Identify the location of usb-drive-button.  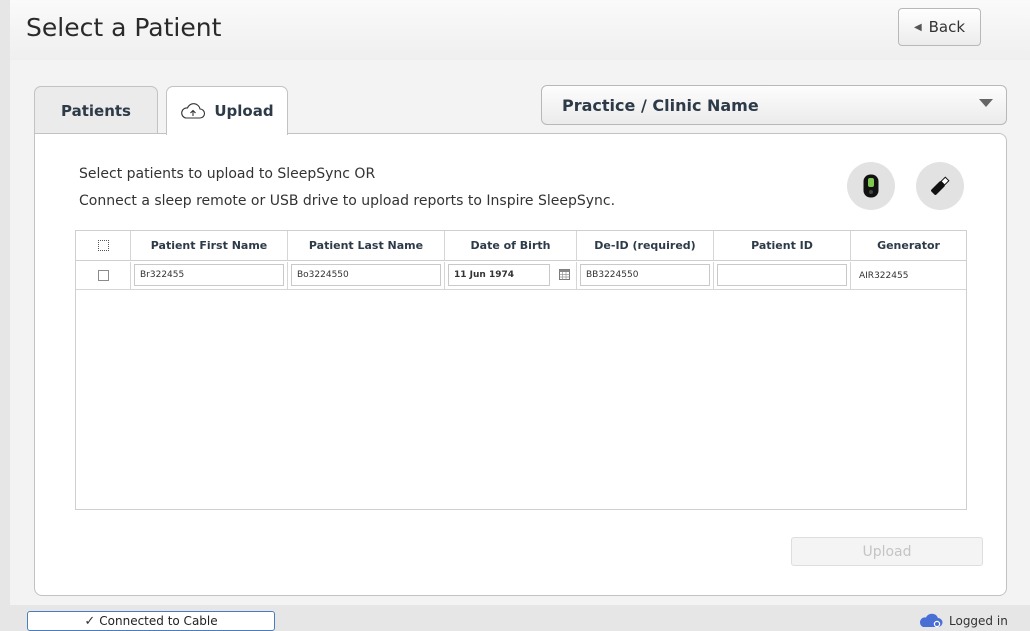
(940, 186).